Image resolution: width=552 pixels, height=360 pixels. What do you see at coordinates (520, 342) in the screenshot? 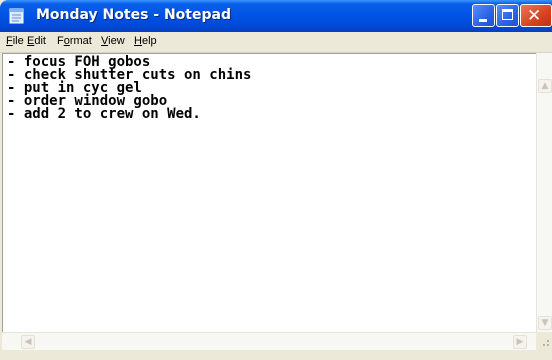
I see `scroll-right-icon: ▶` at bounding box center [520, 342].